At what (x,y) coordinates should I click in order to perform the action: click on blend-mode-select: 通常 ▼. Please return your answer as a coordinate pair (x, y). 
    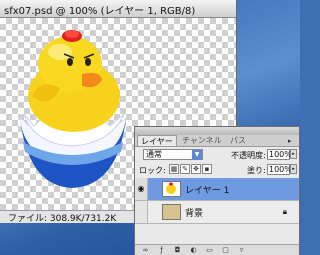
    Looking at the image, I should click on (173, 154).